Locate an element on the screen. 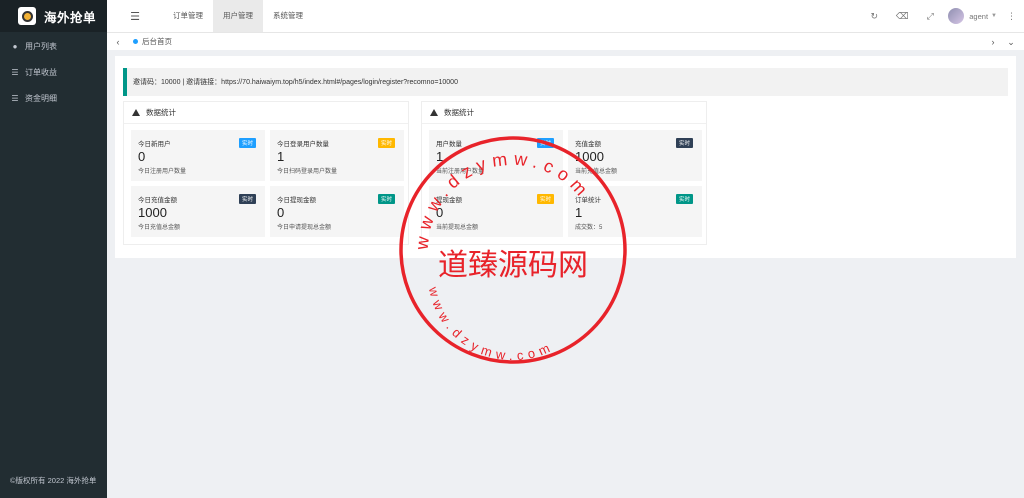  top-navbar: ☰ 订单管理 用户管理 系统管理 ↻ ⌫ ⤢ agent ▼ ⋮ is located at coordinates (565, 16).